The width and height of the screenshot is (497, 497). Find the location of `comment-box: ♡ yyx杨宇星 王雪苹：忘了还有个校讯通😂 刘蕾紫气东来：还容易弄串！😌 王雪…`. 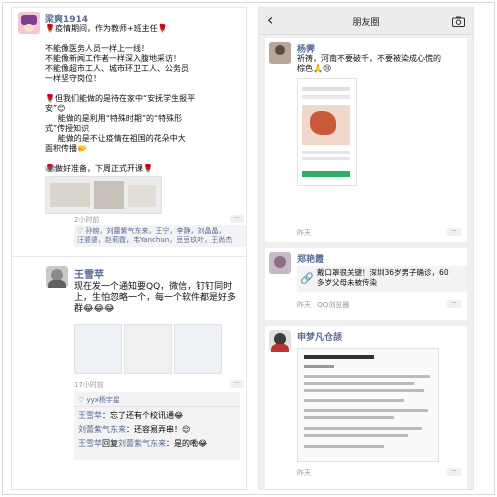

comment-box: ♡ yyx杨宇星 王雪苹：忘了还有个校讯通😂 刘蕾紫气东来：还容易弄串！😌 王雪… is located at coordinates (157, 426).